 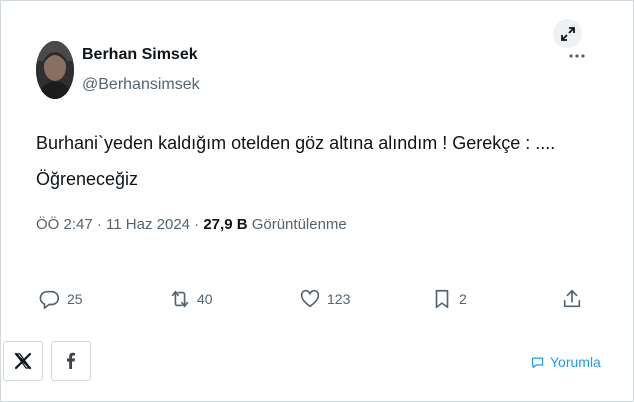 I want to click on bookmark-icon, so click(x=442, y=299).